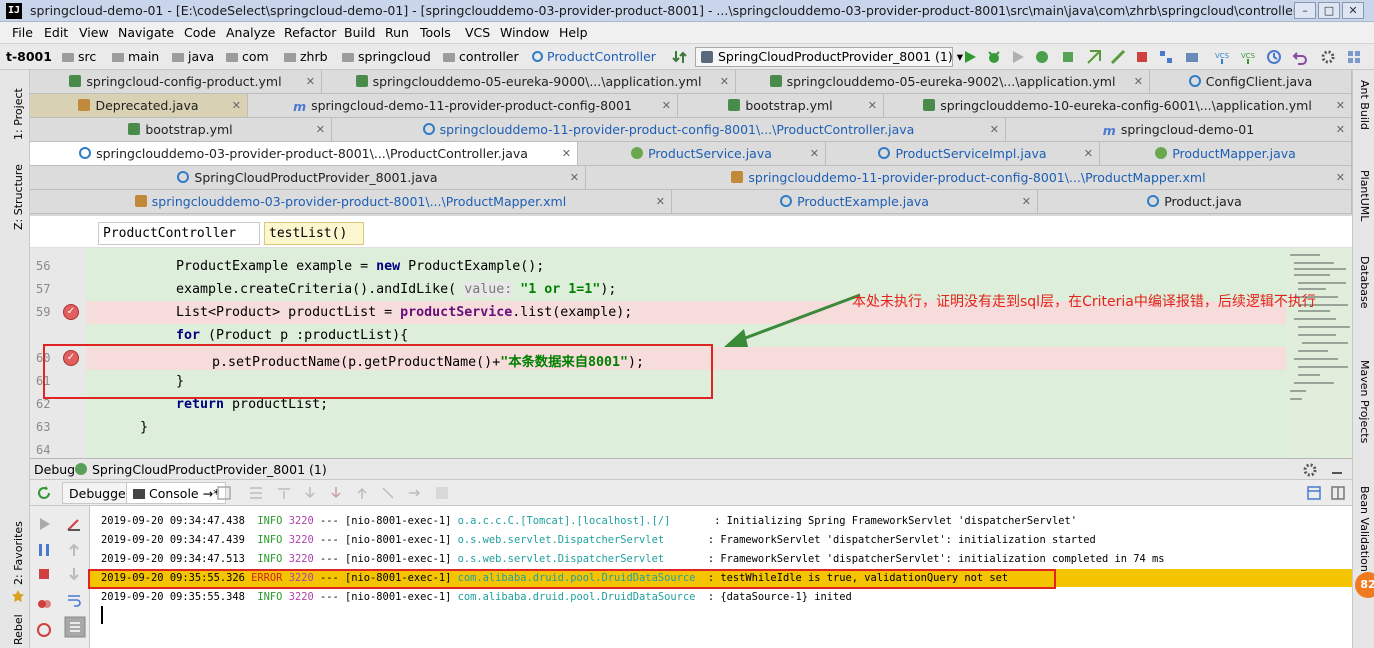 This screenshot has height=648, width=1374. What do you see at coordinates (336, 493) in the screenshot?
I see `force-step-into-icon` at bounding box center [336, 493].